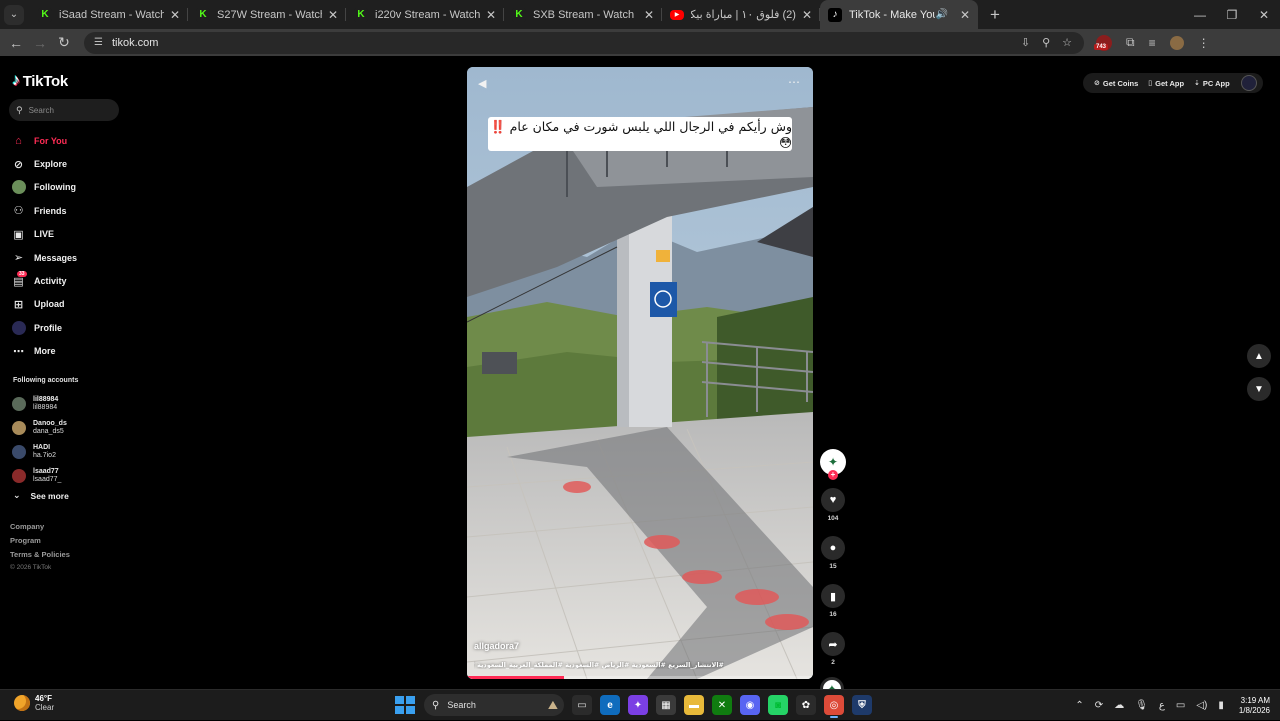 This screenshot has width=1280, height=721. What do you see at coordinates (98, 42) in the screenshot?
I see `site-info-icon: ☰` at bounding box center [98, 42].